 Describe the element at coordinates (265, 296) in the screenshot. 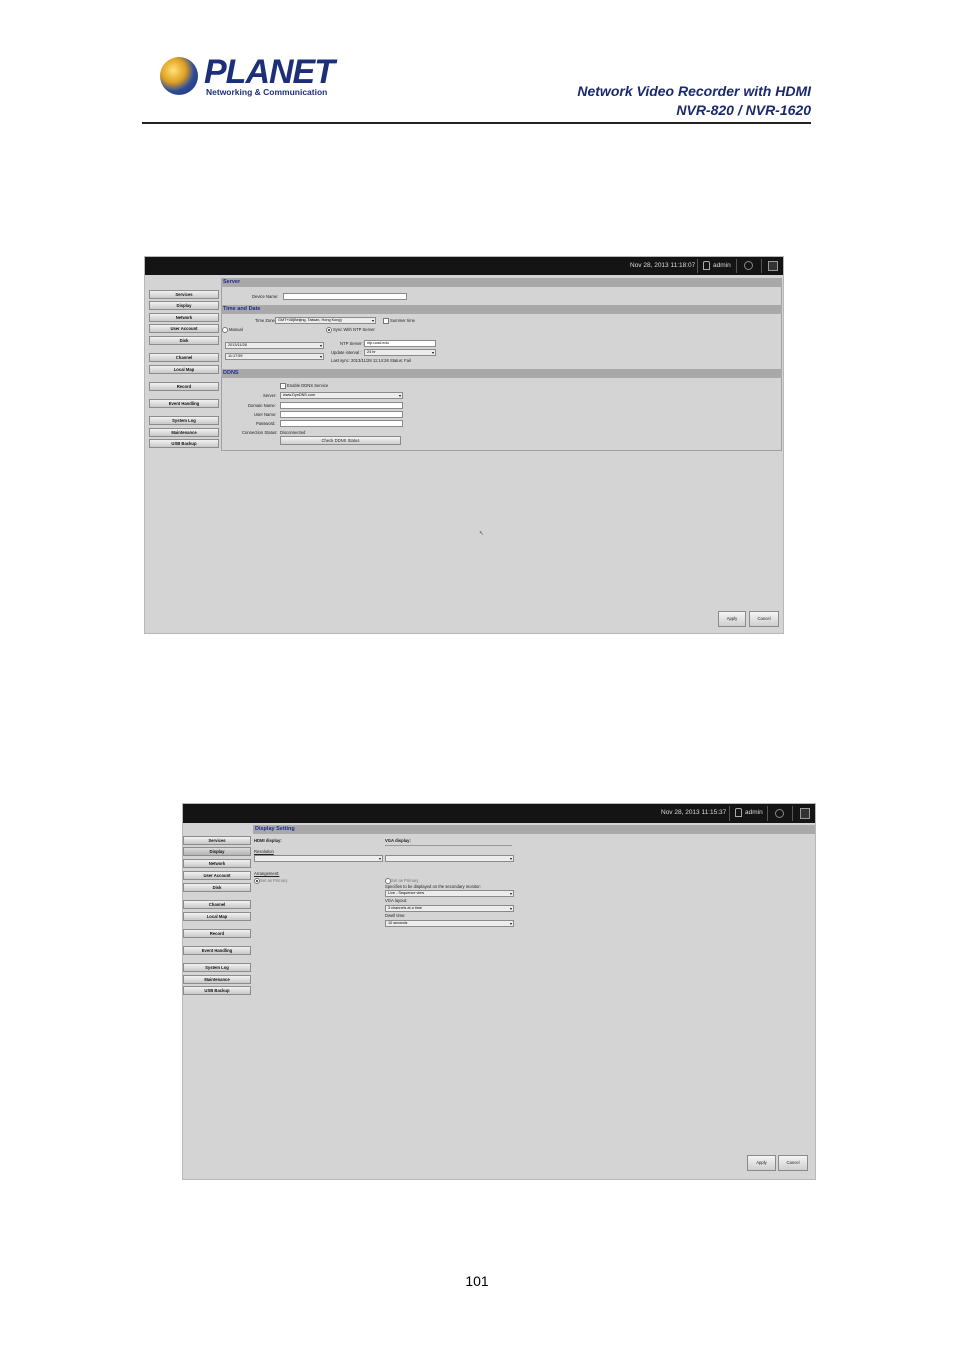

I see `device-name-label: Device Name:` at that location.